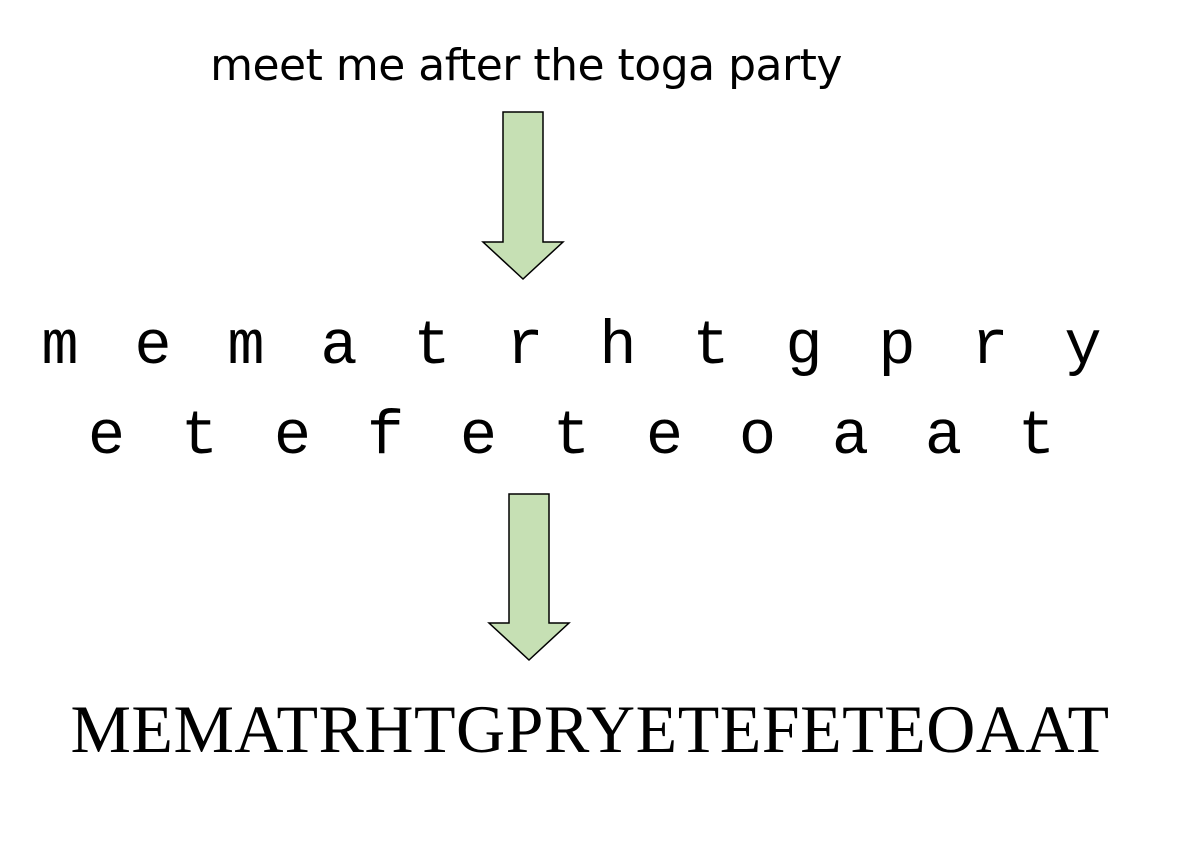  What do you see at coordinates (1083, 346) in the screenshot?
I see `rail-1-letter: y` at bounding box center [1083, 346].